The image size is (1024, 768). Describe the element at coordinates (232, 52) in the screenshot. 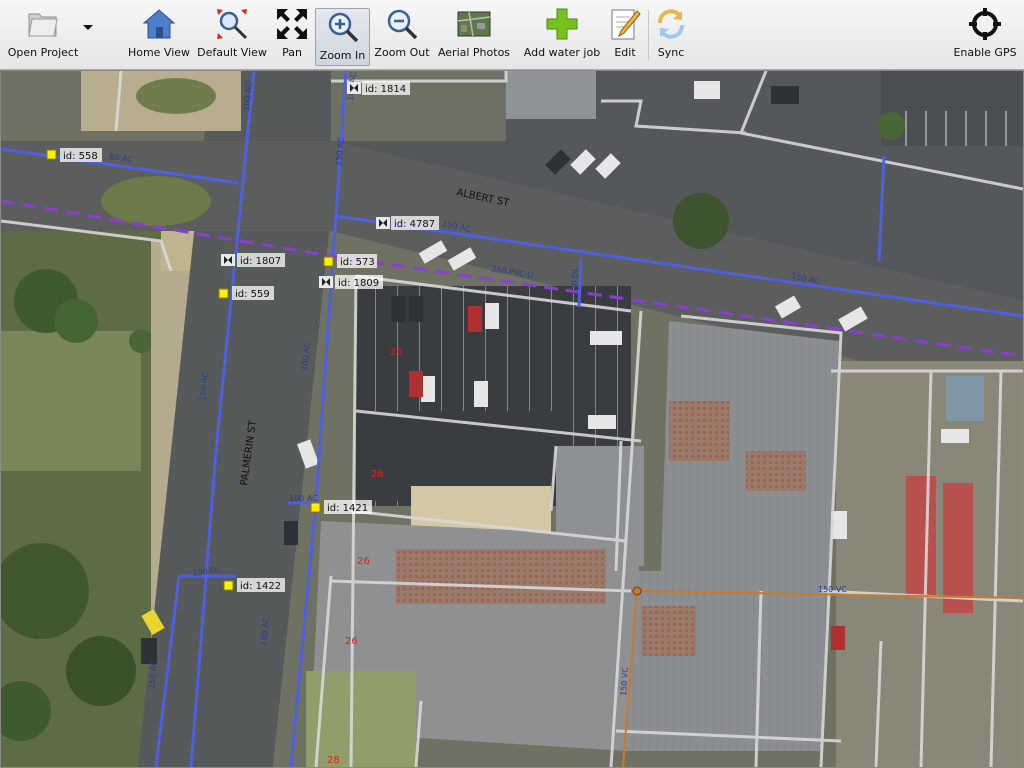

I see `default-view-label: Default View` at that location.